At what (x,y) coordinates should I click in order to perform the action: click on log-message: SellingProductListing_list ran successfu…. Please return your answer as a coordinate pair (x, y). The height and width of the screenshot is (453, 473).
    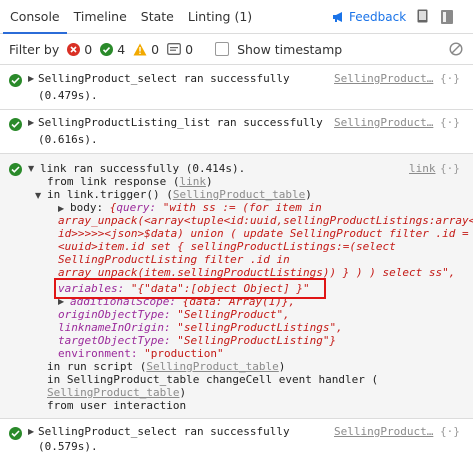
    Looking at the image, I should click on (180, 122).